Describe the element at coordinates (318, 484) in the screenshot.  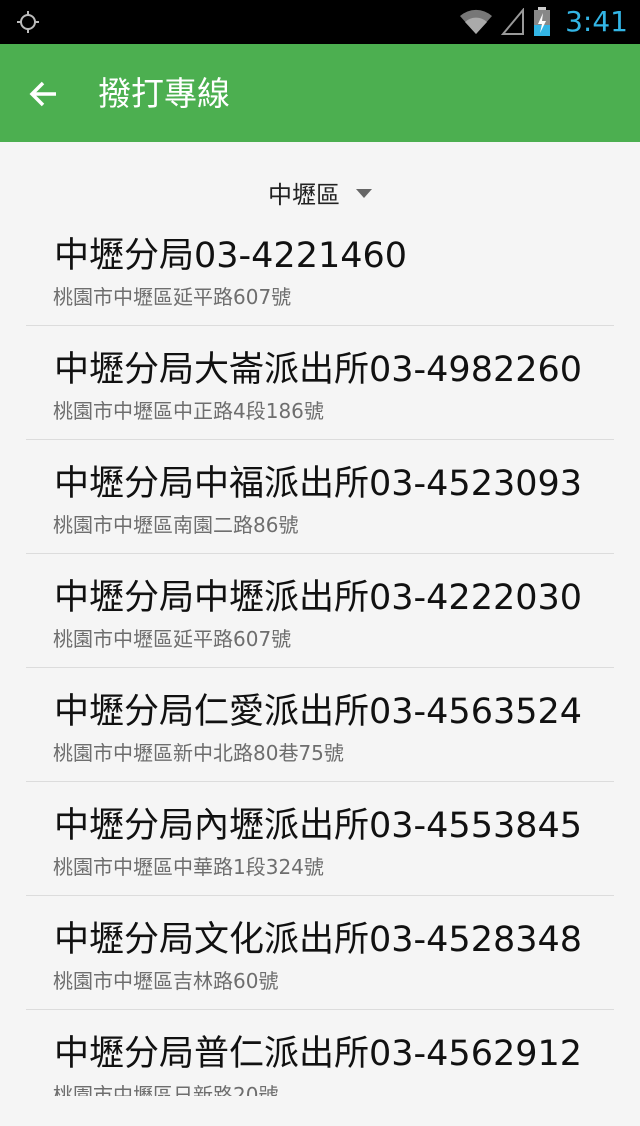
I see `station-title: 中壢分局中福派出所03-4523093` at that location.